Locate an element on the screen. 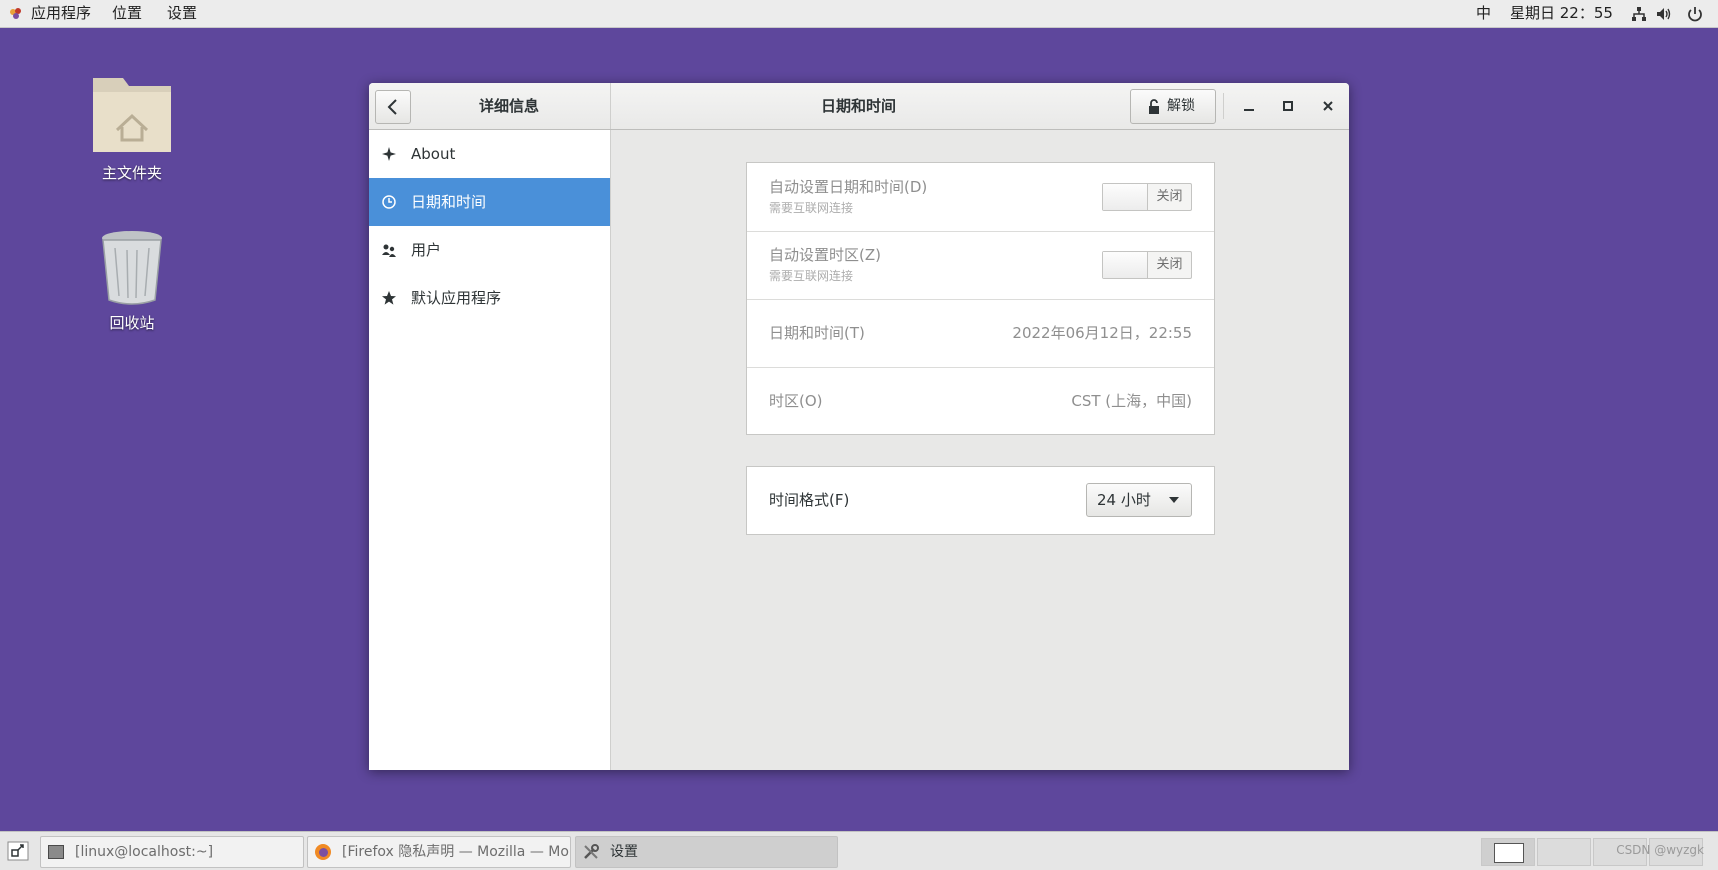 This screenshot has height=870, width=1718. time-format-panel: 时间格式(F) 24 小时 is located at coordinates (980, 500).